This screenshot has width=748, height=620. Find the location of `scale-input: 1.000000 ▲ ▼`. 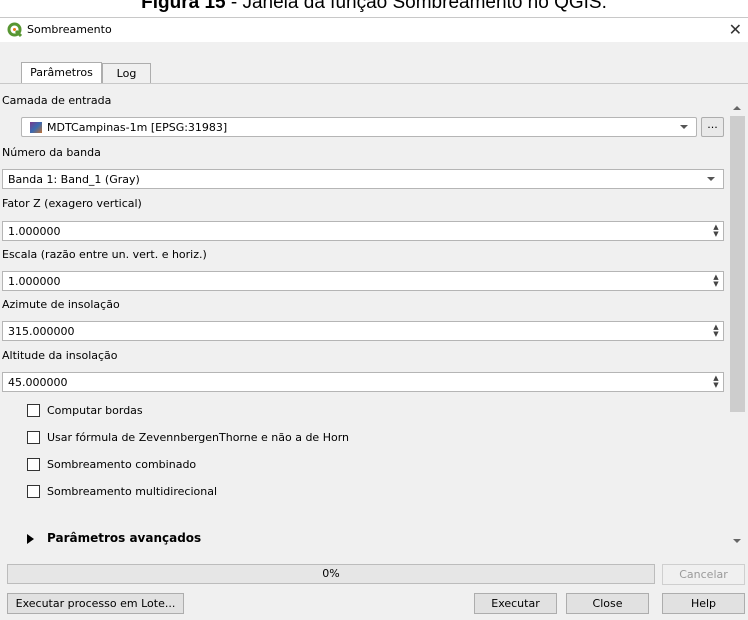

scale-input: 1.000000 ▲ ▼ is located at coordinates (363, 281).